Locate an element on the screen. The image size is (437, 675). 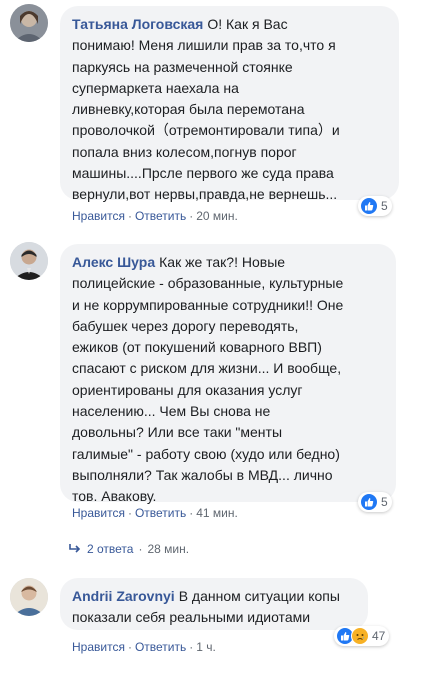
comment-line: выполняли? Так жалобы в МВД... лично is located at coordinates (202, 474).